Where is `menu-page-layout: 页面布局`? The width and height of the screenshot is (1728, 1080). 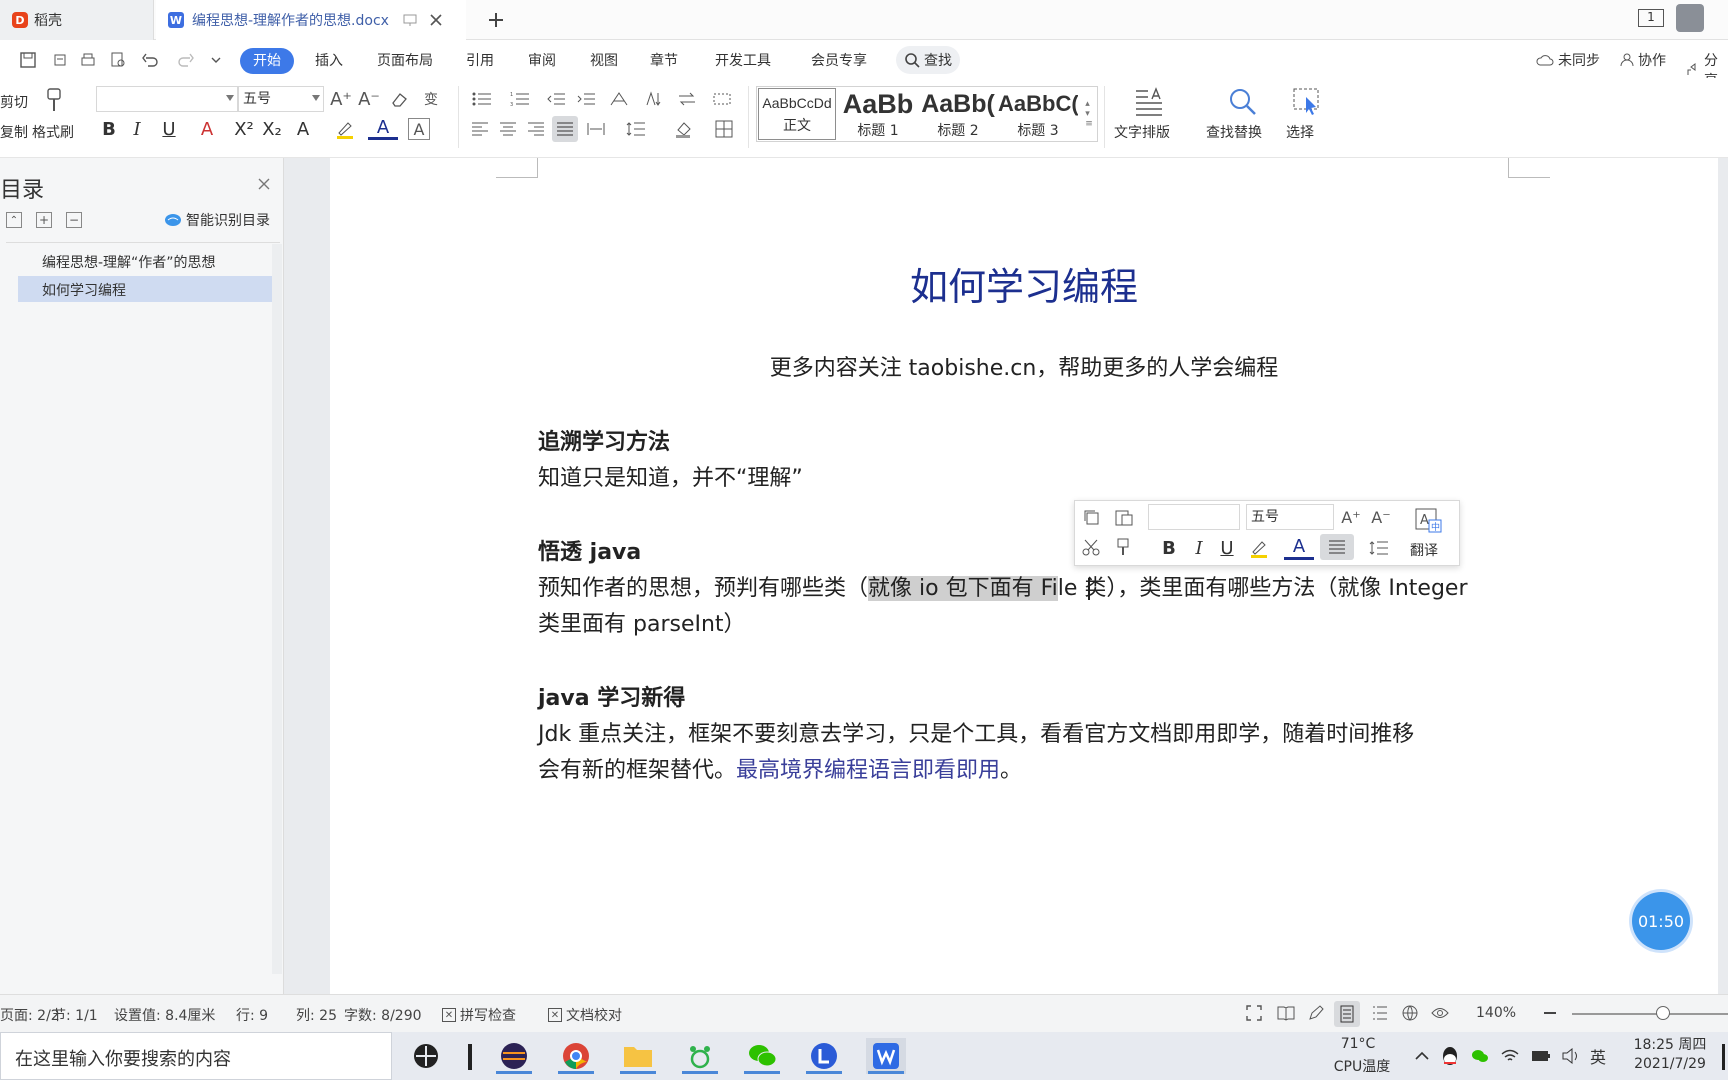
menu-page-layout: 页面布局 is located at coordinates (405, 61).